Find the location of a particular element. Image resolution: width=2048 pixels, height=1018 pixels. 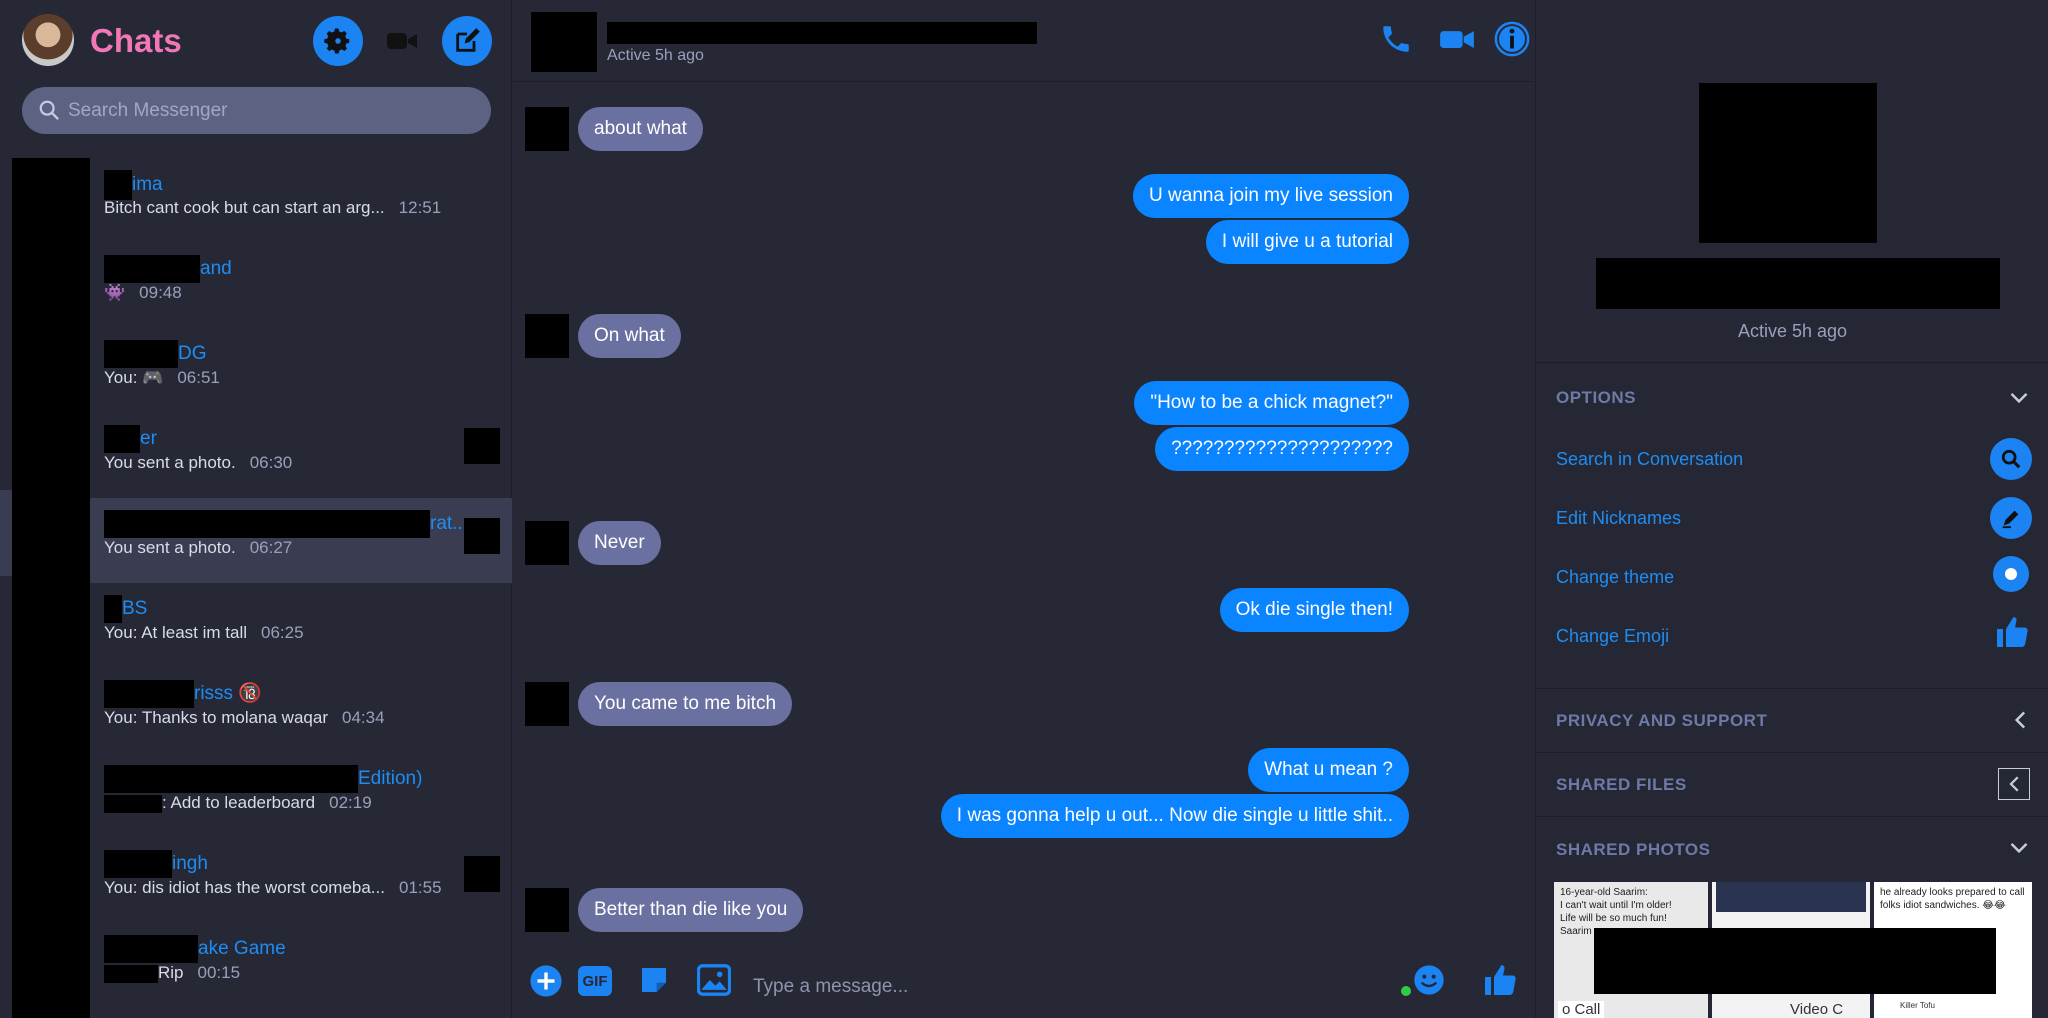

option-change-emoji-button is located at coordinates (2012, 634).